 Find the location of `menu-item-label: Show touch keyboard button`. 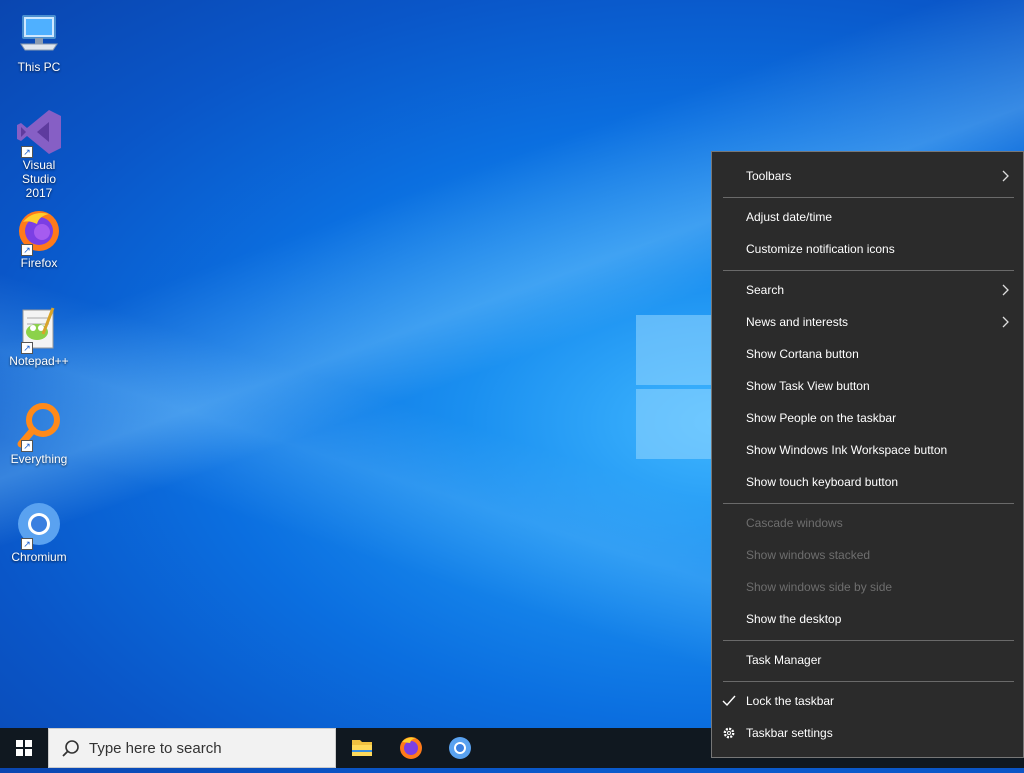

menu-item-label: Show touch keyboard button is located at coordinates (822, 482).